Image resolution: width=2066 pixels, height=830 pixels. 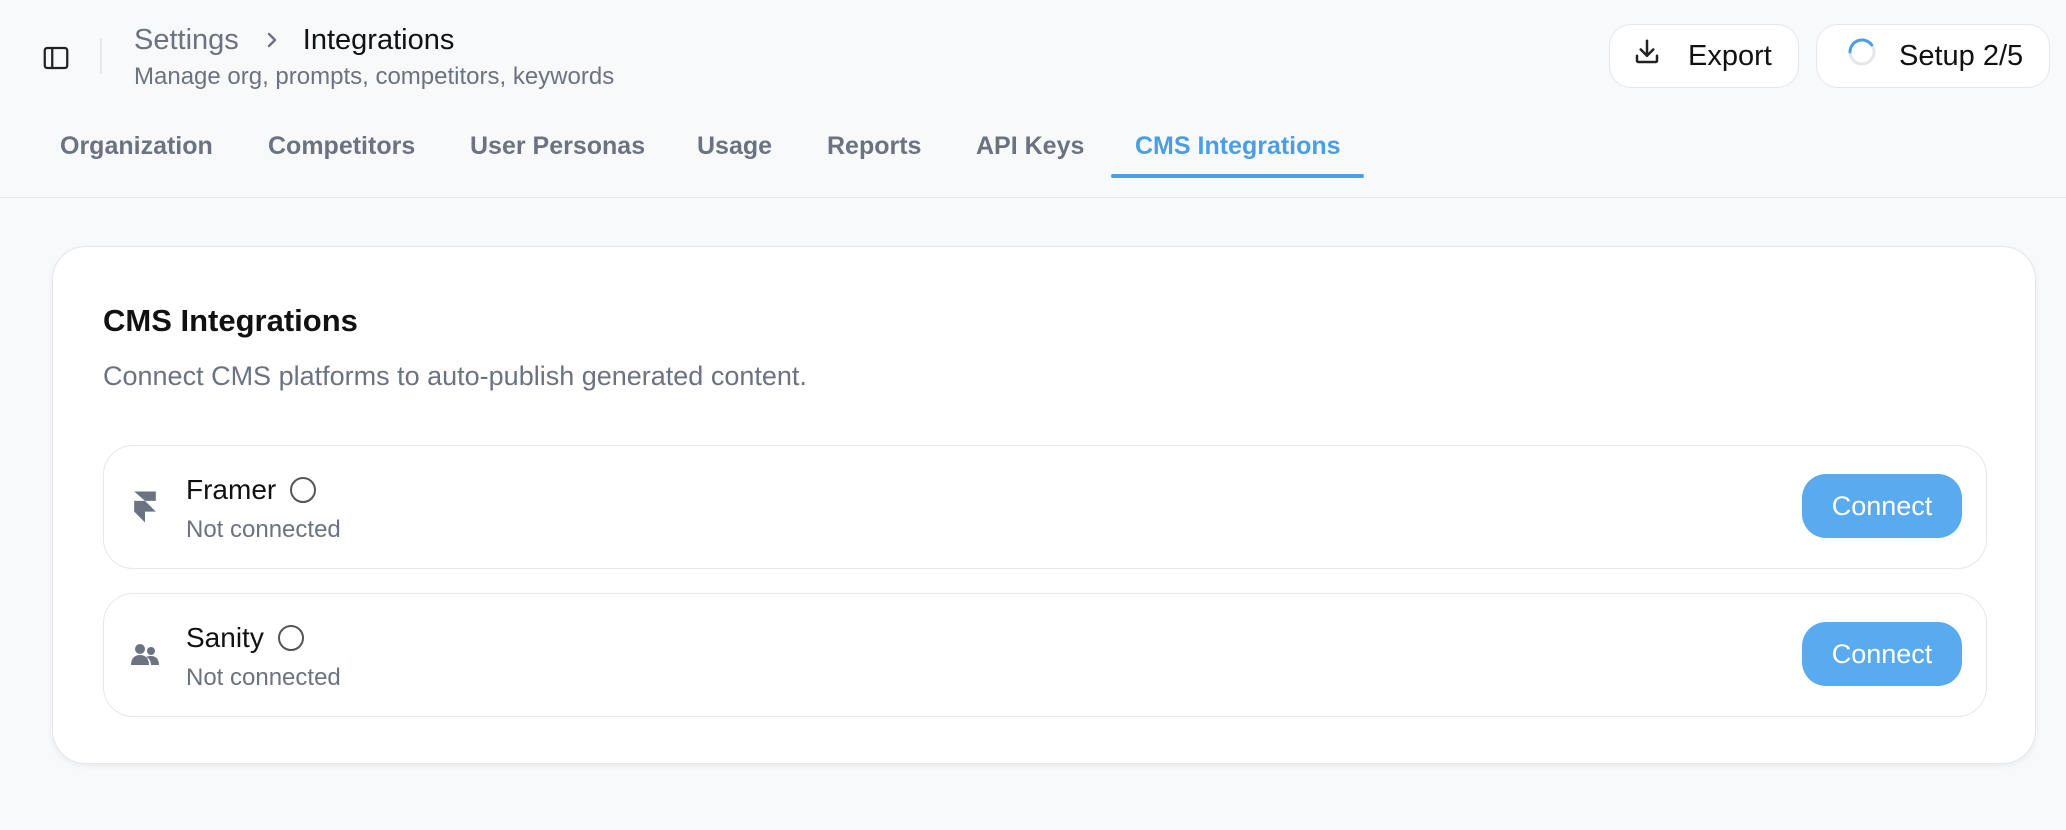 What do you see at coordinates (1882, 654) in the screenshot?
I see `connect-sanity-button: Connect` at bounding box center [1882, 654].